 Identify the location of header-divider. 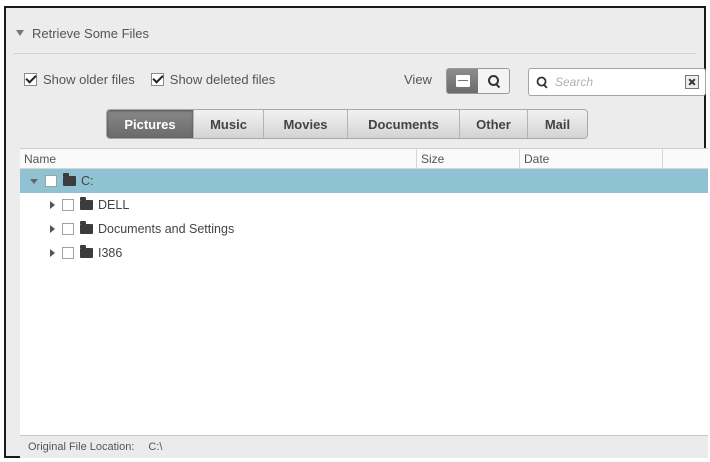
(355, 53).